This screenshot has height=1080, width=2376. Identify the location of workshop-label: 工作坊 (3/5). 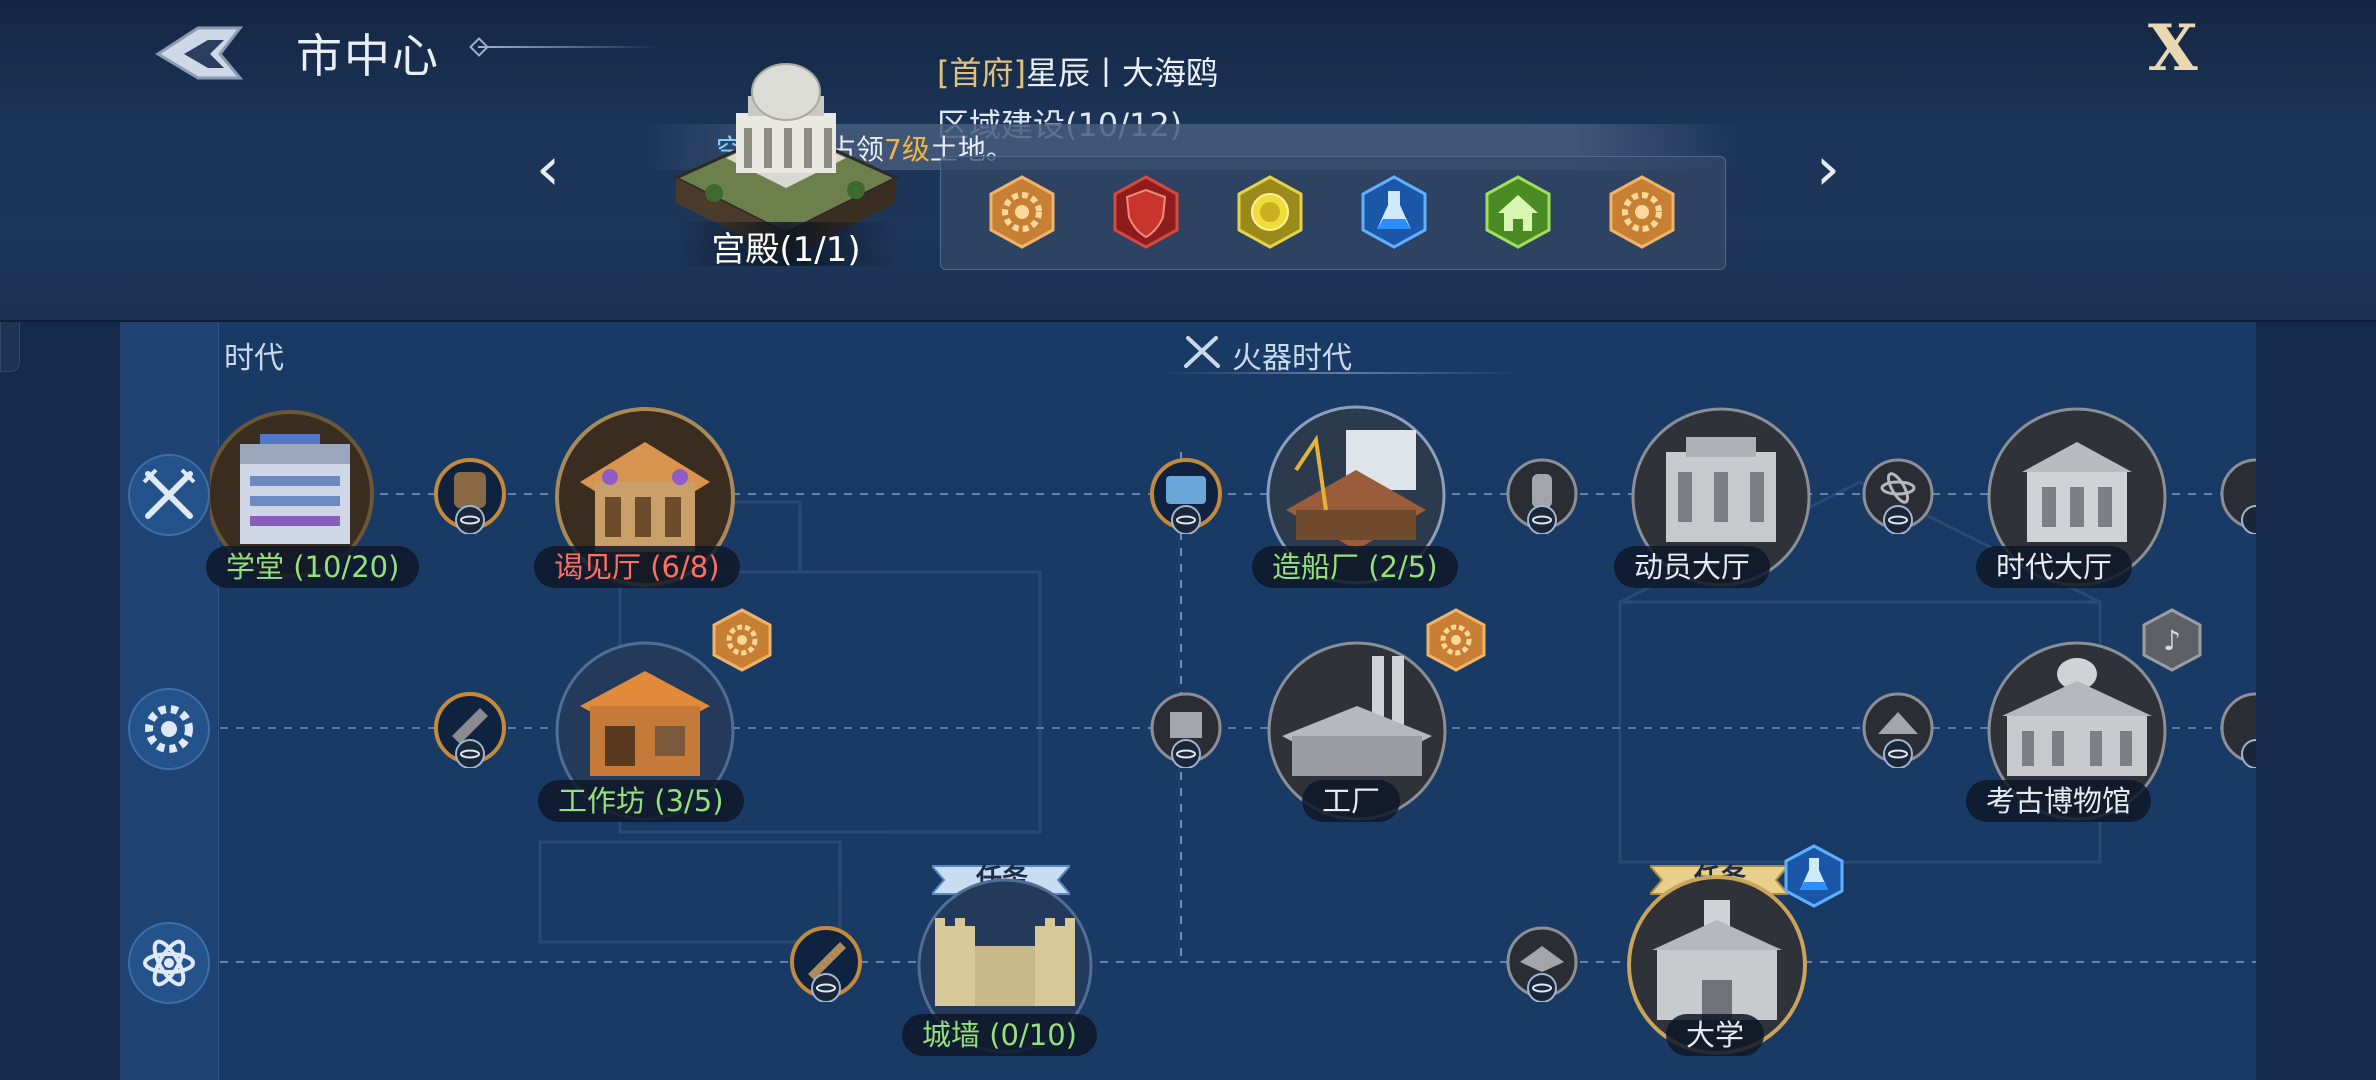
(641, 801).